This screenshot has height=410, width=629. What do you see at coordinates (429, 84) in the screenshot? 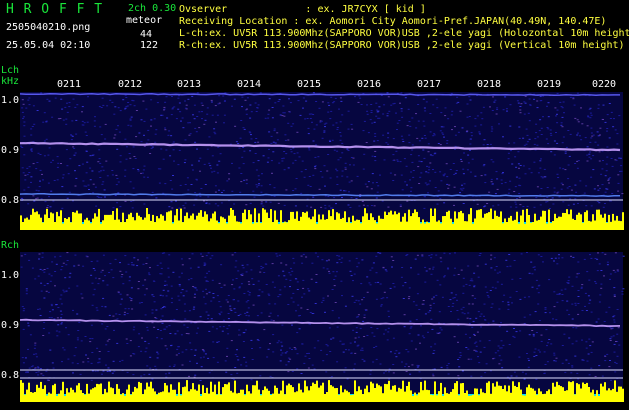
I see `time-tick: 0217` at bounding box center [429, 84].